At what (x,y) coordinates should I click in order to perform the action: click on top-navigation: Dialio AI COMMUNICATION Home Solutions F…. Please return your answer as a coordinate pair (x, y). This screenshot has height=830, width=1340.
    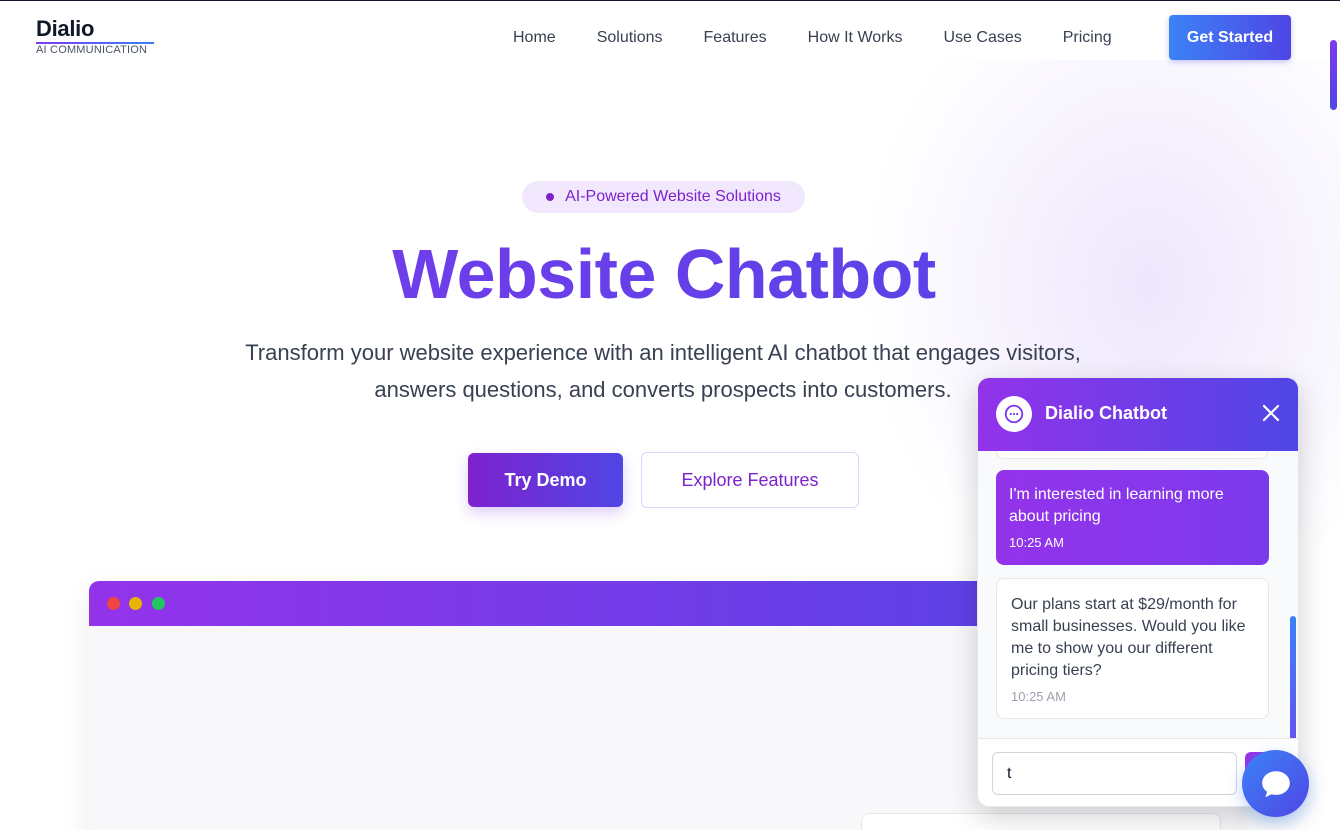
    Looking at the image, I should click on (663, 37).